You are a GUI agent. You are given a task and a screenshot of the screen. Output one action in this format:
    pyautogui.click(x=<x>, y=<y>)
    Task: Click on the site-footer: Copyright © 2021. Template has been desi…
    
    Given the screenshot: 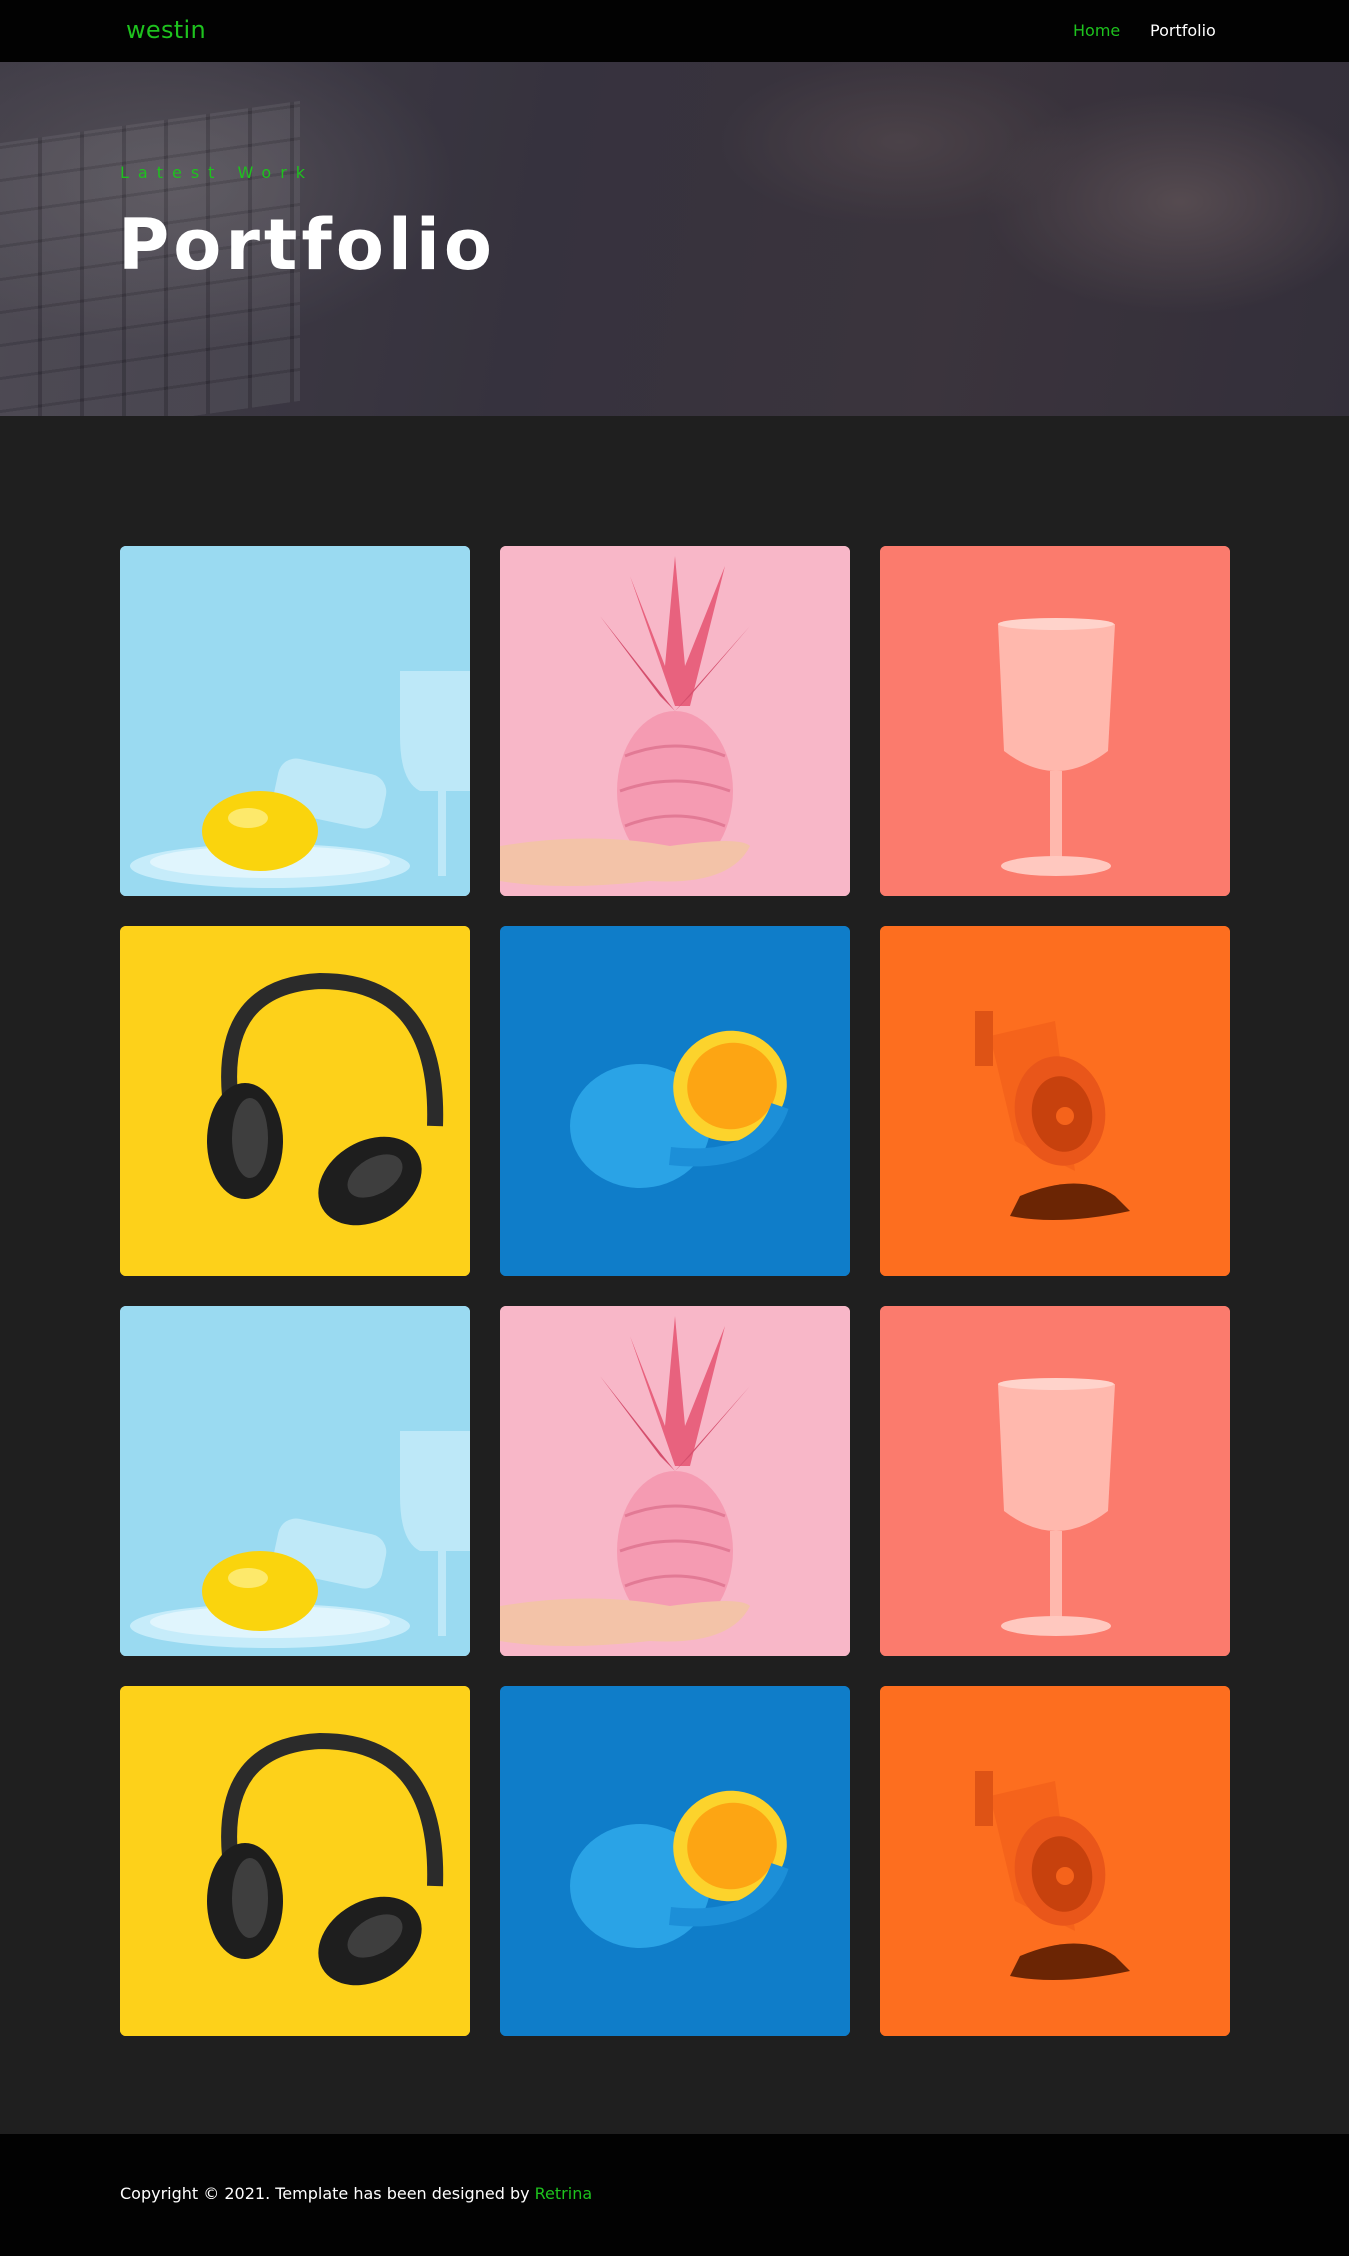 What is the action you would take?
    pyautogui.click(x=674, y=2195)
    